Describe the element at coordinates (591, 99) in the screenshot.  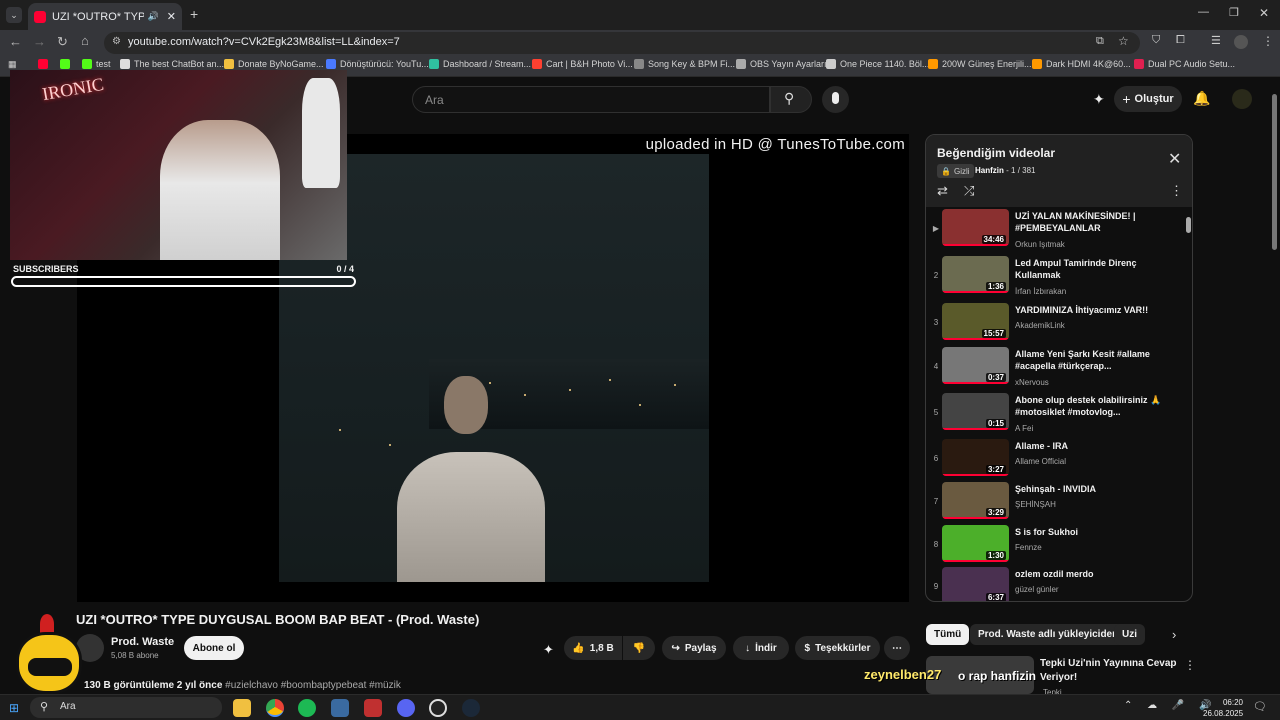
I see `search-input: Ara` at that location.